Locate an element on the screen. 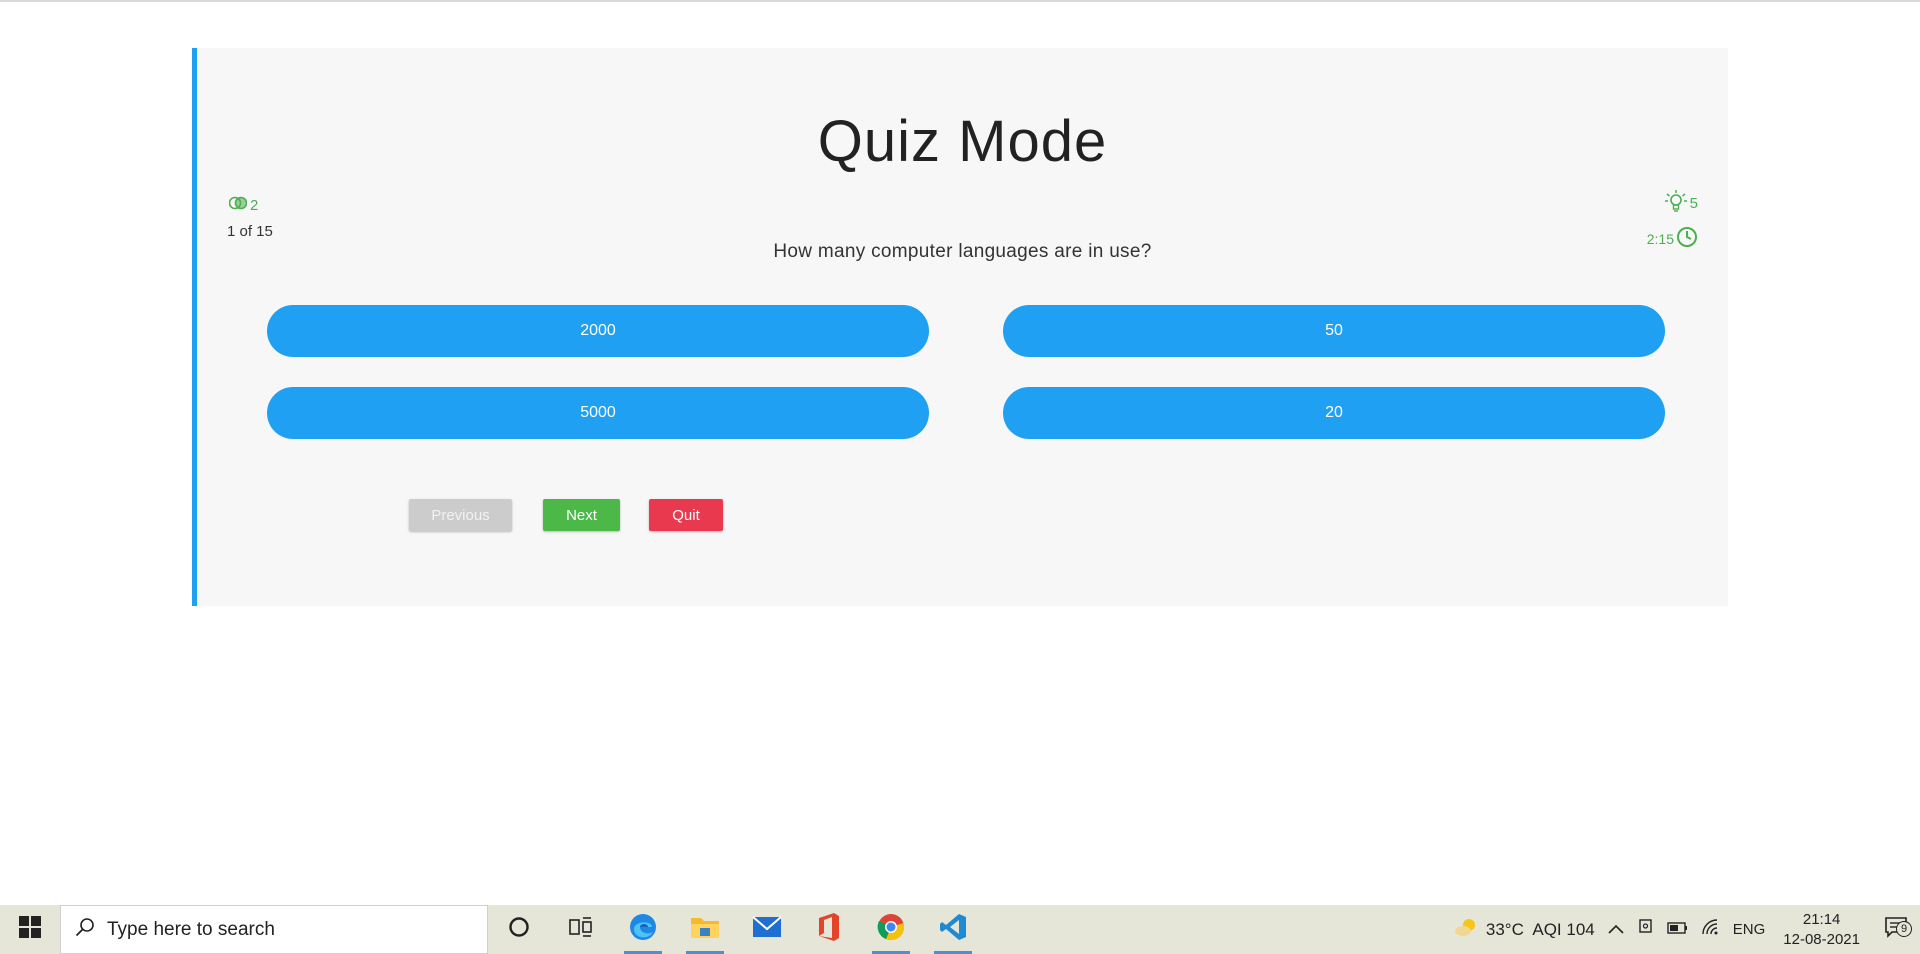  office-icon is located at coordinates (829, 929).